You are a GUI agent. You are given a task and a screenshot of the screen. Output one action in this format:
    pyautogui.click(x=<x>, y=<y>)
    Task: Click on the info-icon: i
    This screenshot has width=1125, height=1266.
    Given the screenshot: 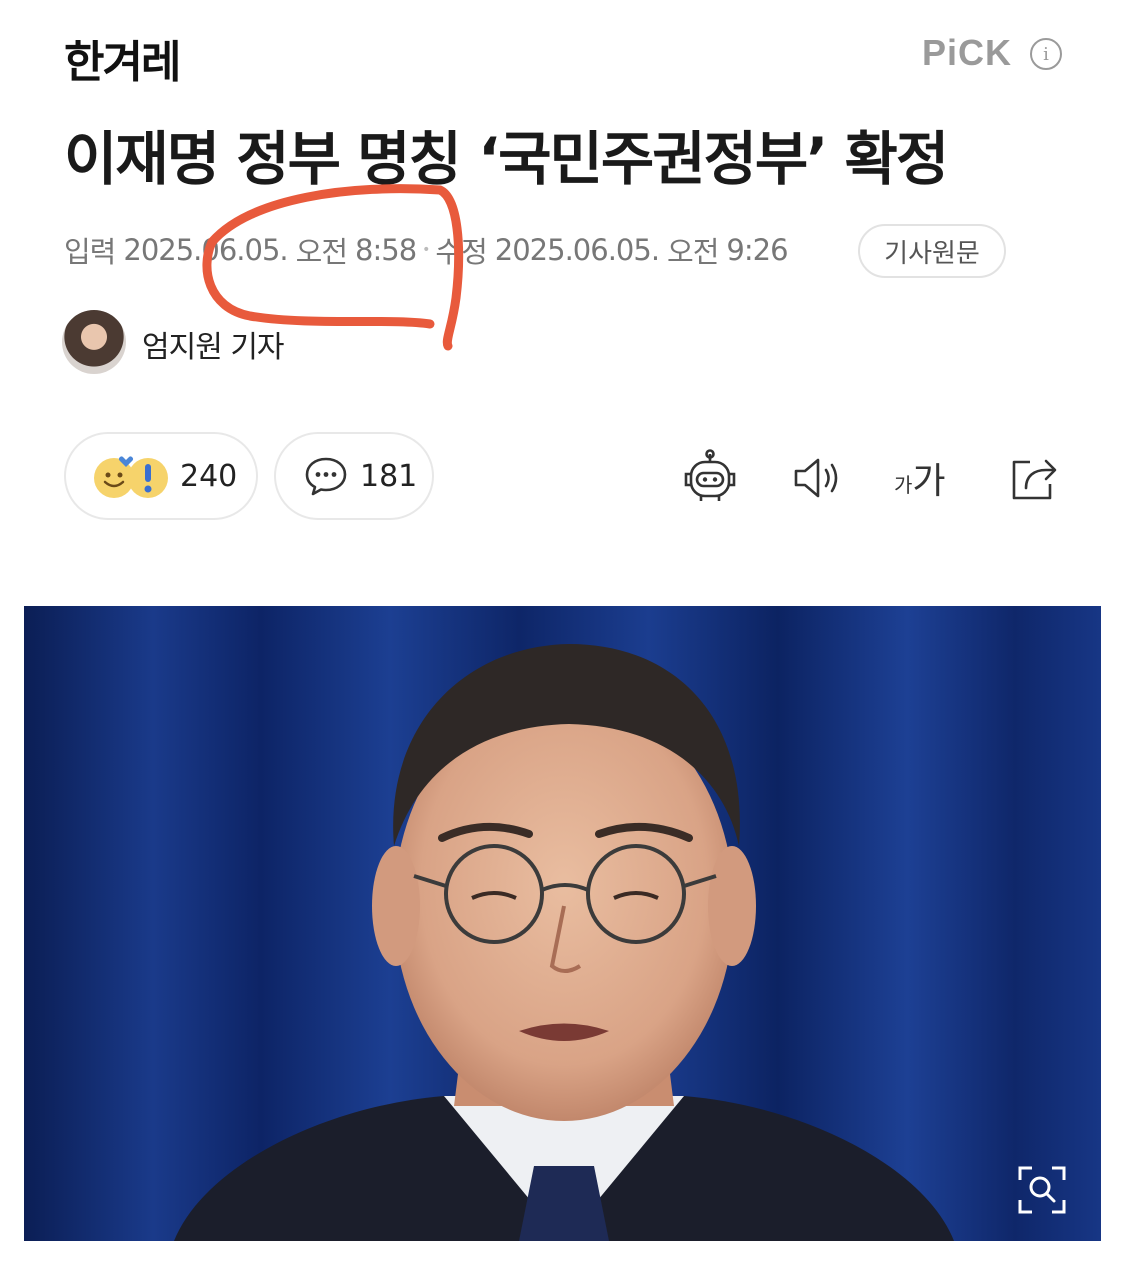 What is the action you would take?
    pyautogui.click(x=1046, y=54)
    